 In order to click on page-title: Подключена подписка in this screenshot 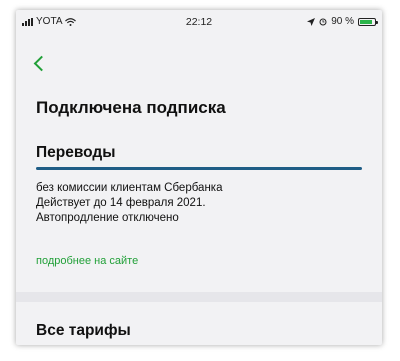, I will do `click(131, 107)`.